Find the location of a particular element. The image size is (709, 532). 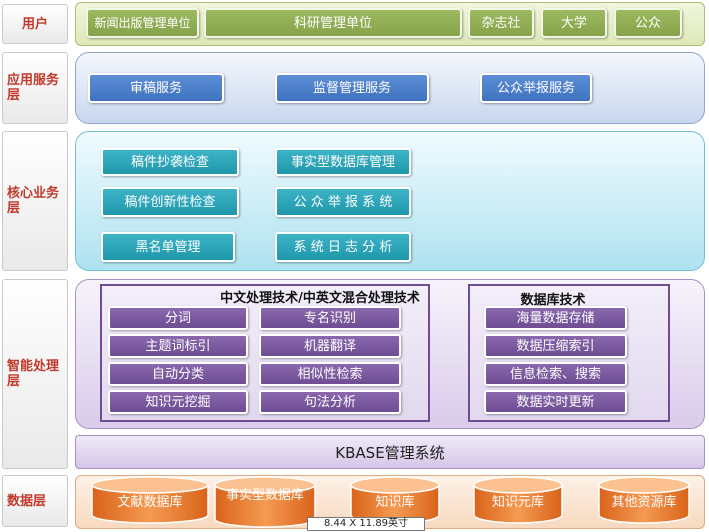

plagiarism-check-button: 稿件抄袭检查 is located at coordinates (170, 162).